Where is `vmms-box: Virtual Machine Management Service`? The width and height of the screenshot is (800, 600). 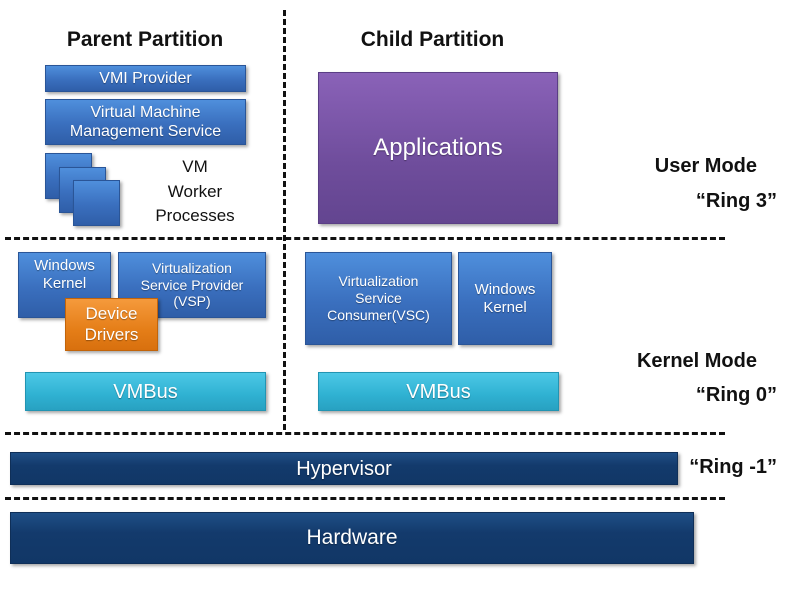 vmms-box: Virtual Machine Management Service is located at coordinates (145, 122).